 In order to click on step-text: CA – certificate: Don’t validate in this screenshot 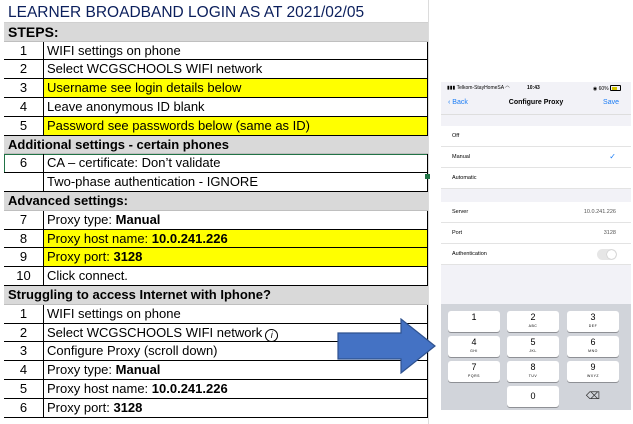, I will do `click(236, 164)`.